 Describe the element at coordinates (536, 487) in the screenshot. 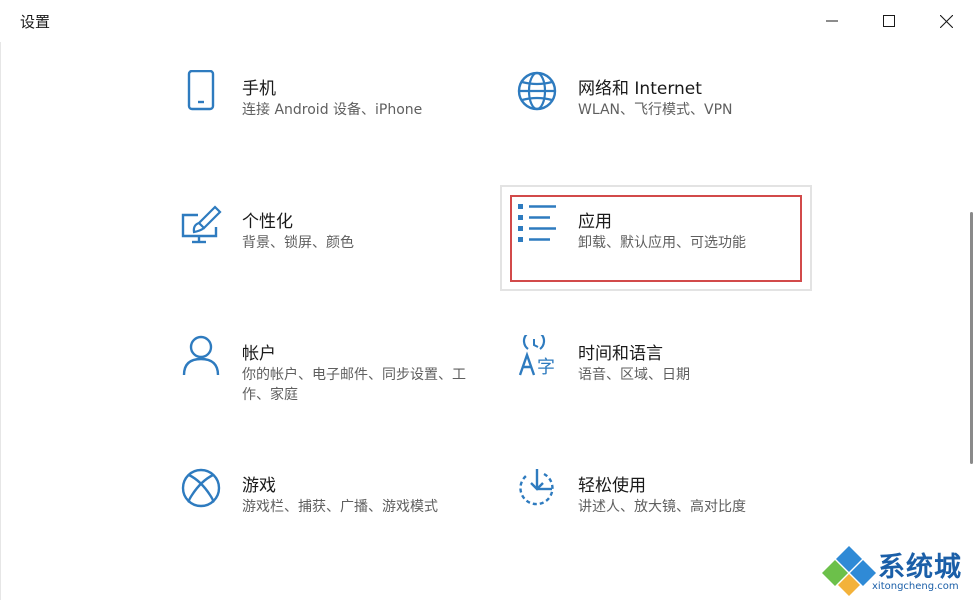

I see `ease-of-access-icon` at that location.